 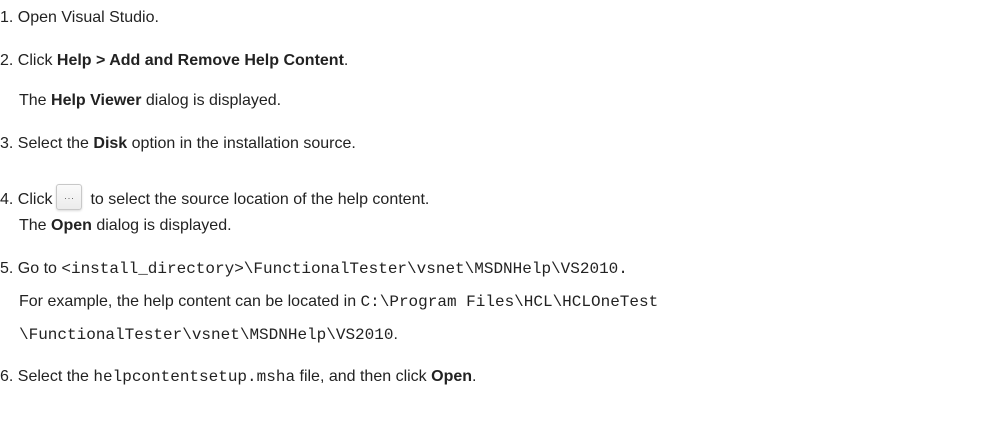 What do you see at coordinates (395, 334) in the screenshot?
I see `example-text: .` at bounding box center [395, 334].